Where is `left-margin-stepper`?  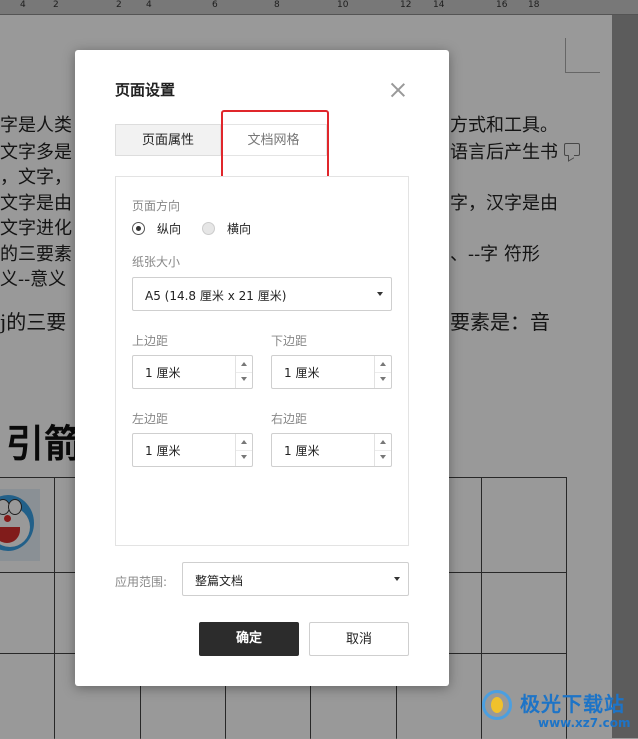
left-margin-stepper is located at coordinates (192, 450).